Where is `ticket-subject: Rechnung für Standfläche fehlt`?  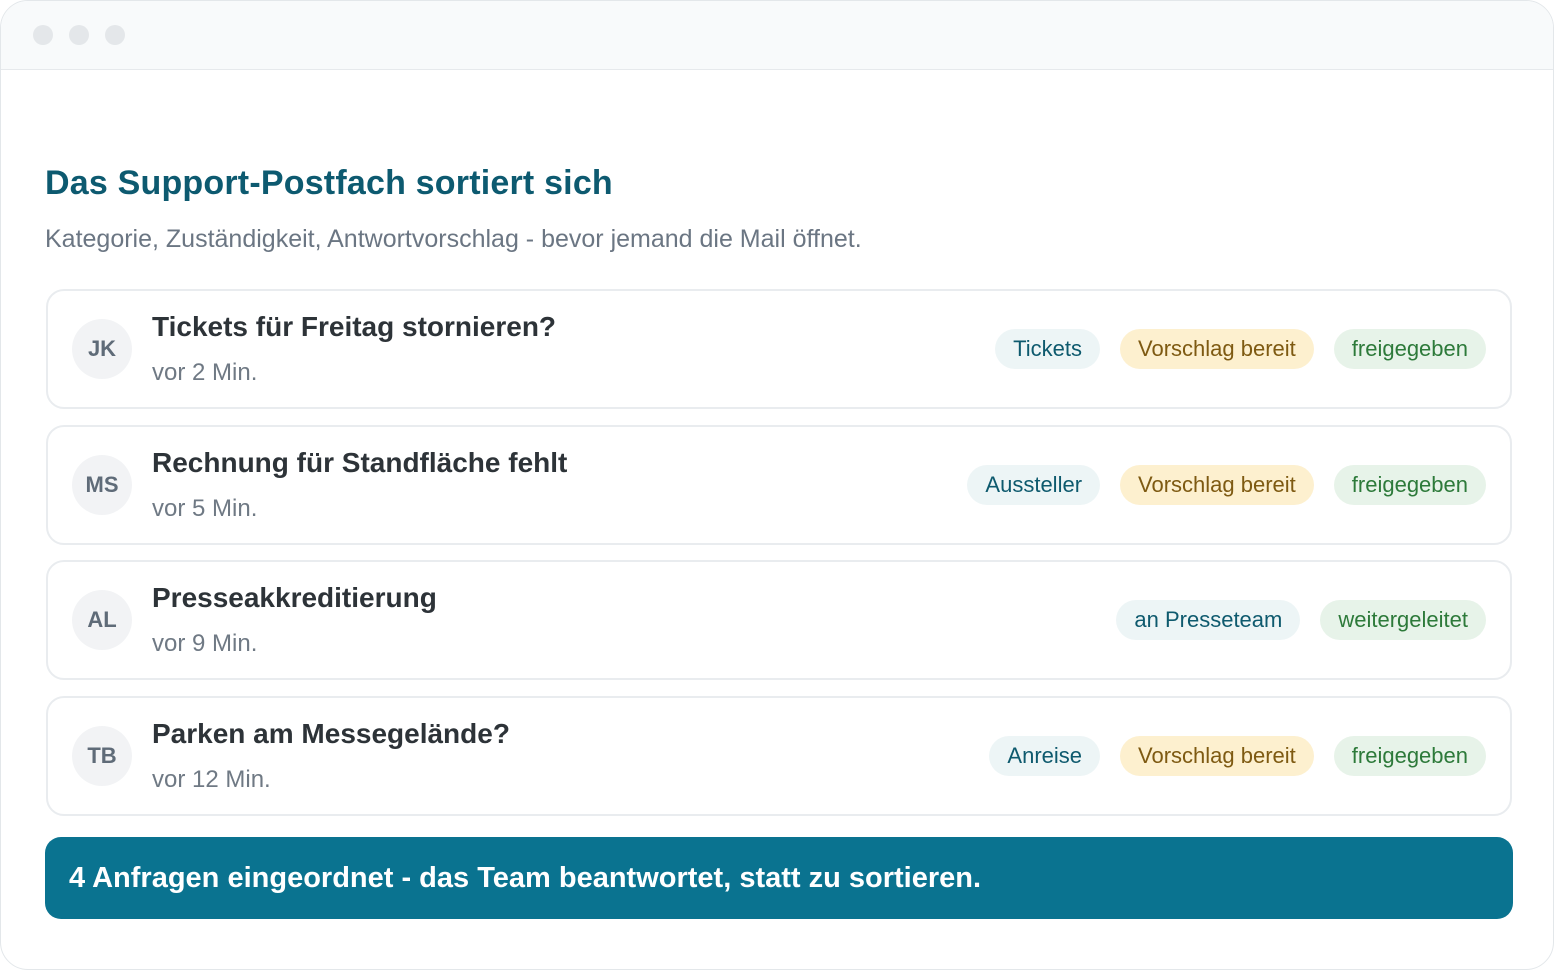
ticket-subject: Rechnung für Standfläche fehlt is located at coordinates (359, 463).